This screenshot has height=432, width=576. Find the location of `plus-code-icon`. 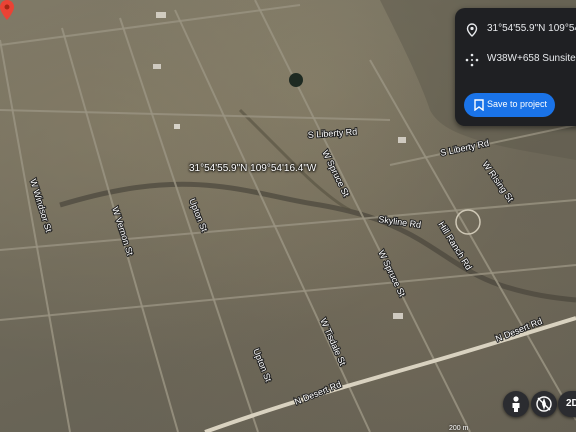

plus-code-icon is located at coordinates (472, 60).